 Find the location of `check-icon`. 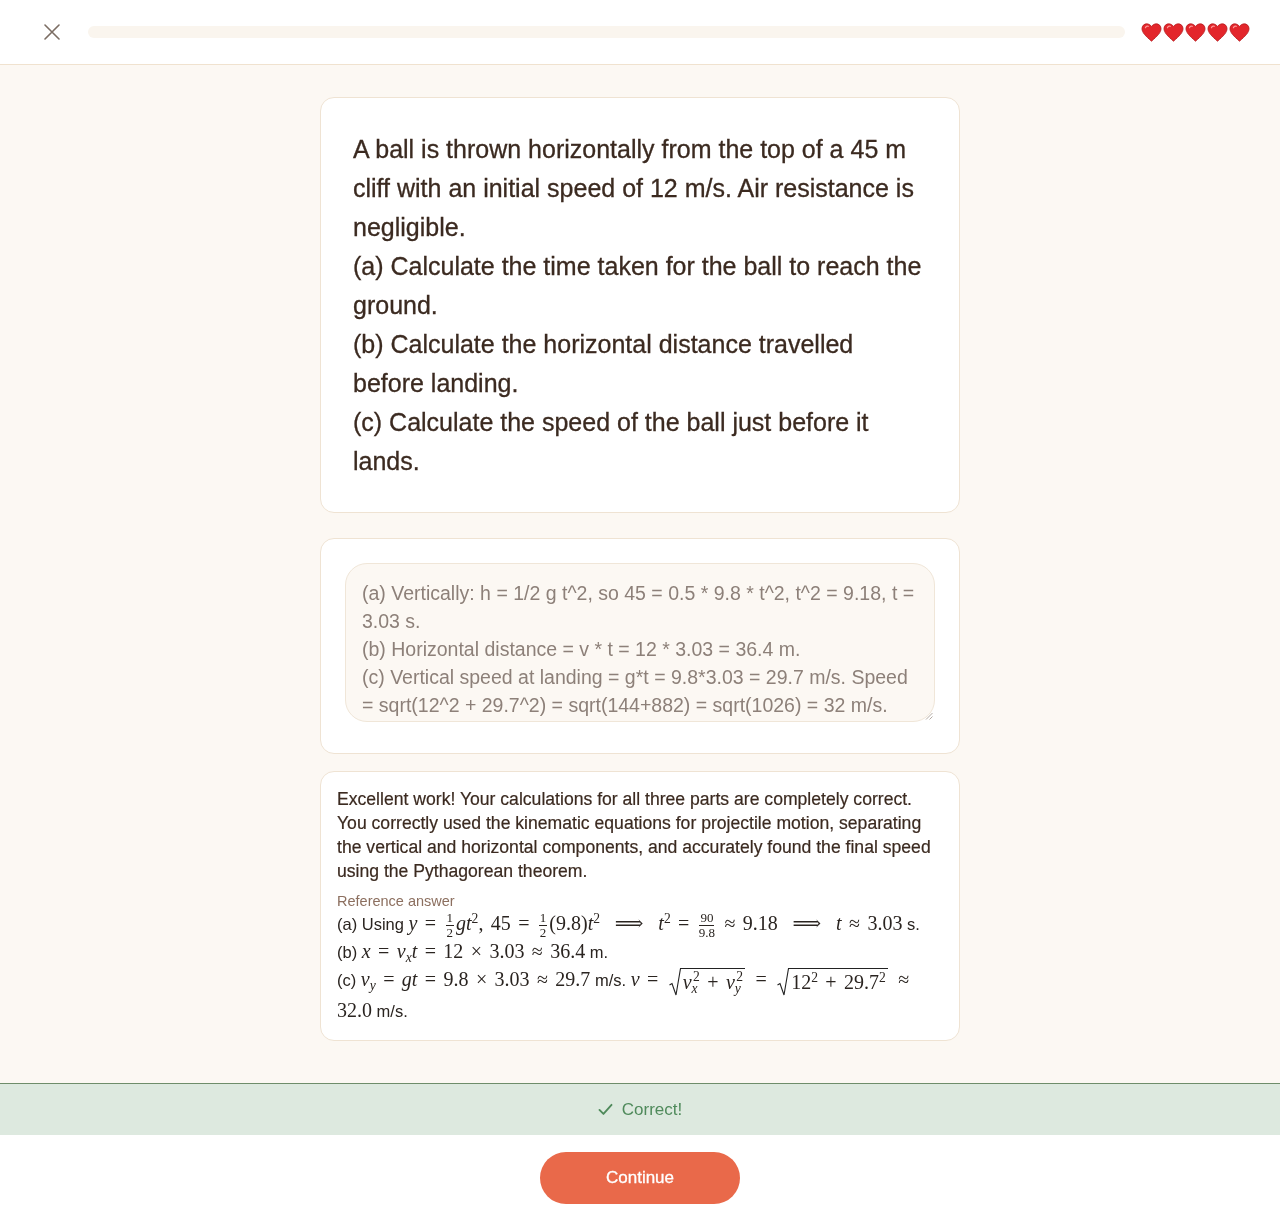

check-icon is located at coordinates (605, 1109).